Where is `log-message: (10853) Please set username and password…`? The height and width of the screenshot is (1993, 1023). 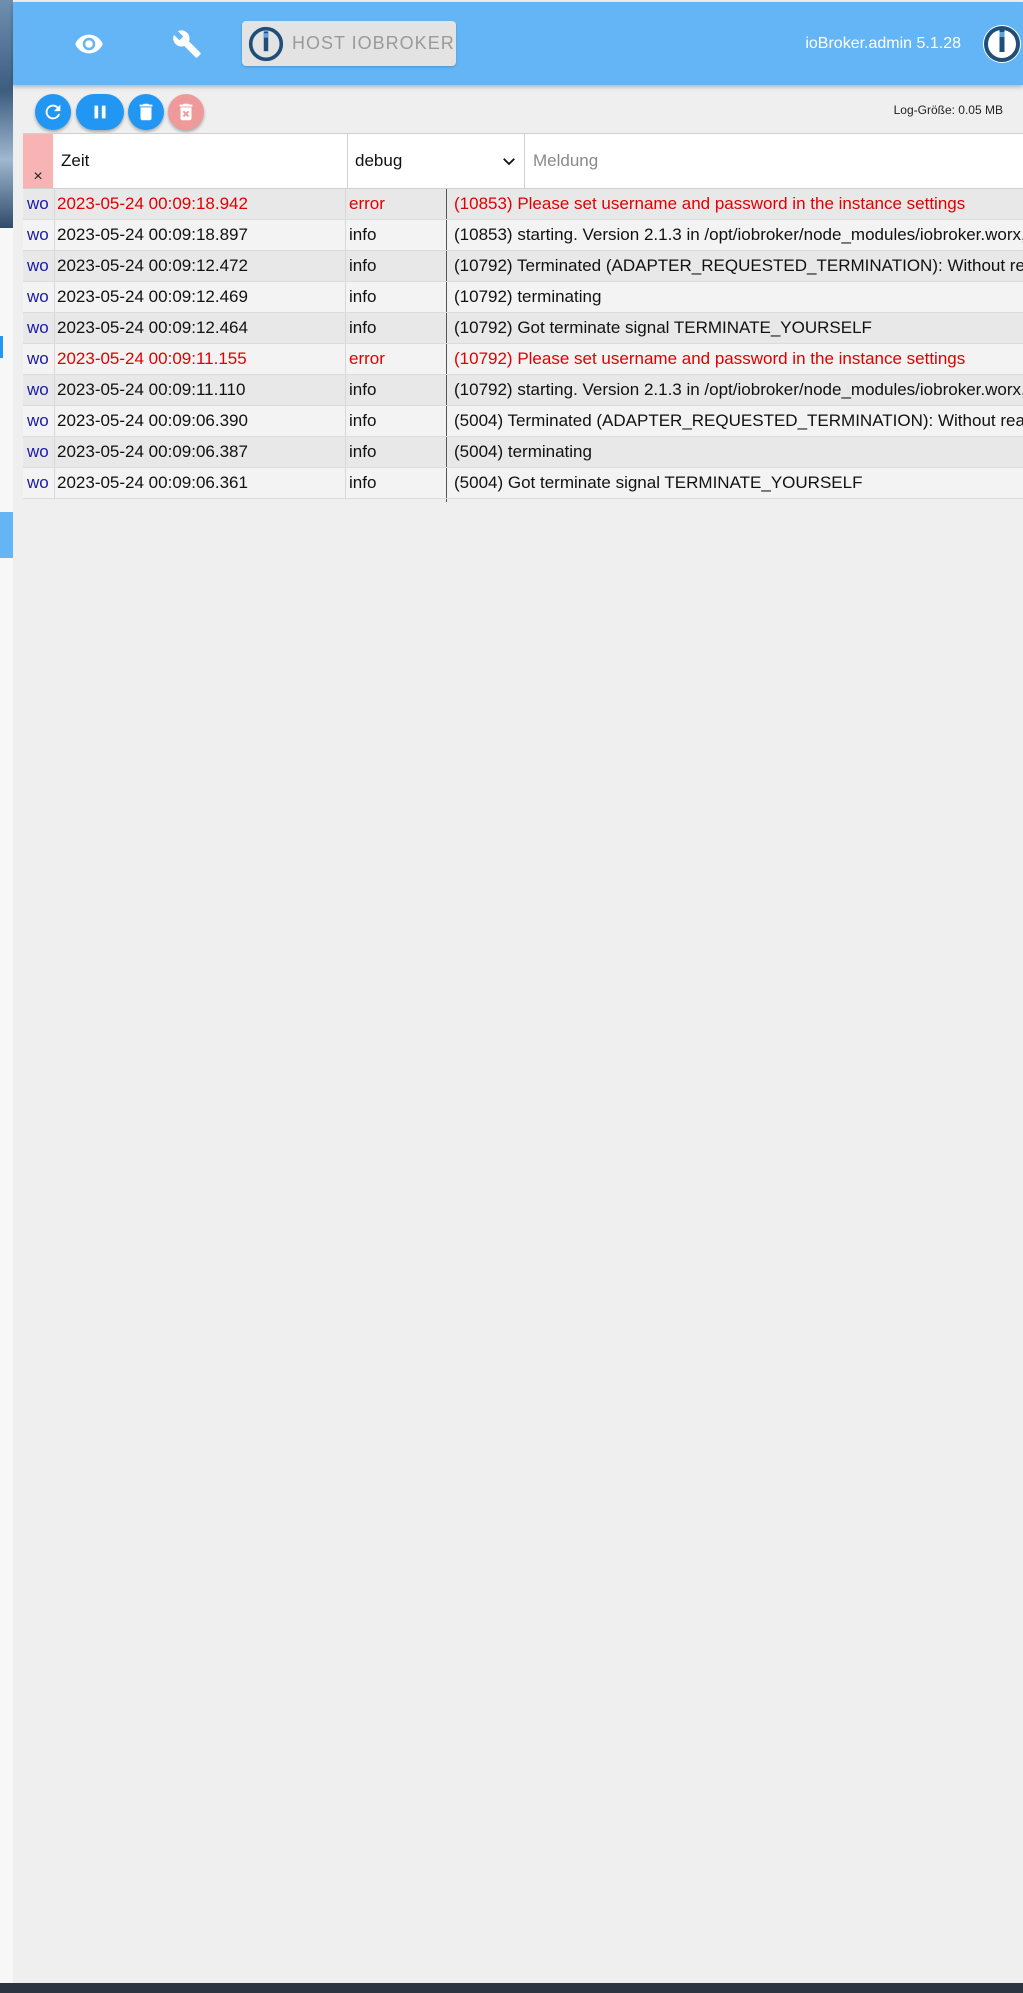
log-message: (10853) Please set username and password… is located at coordinates (734, 204).